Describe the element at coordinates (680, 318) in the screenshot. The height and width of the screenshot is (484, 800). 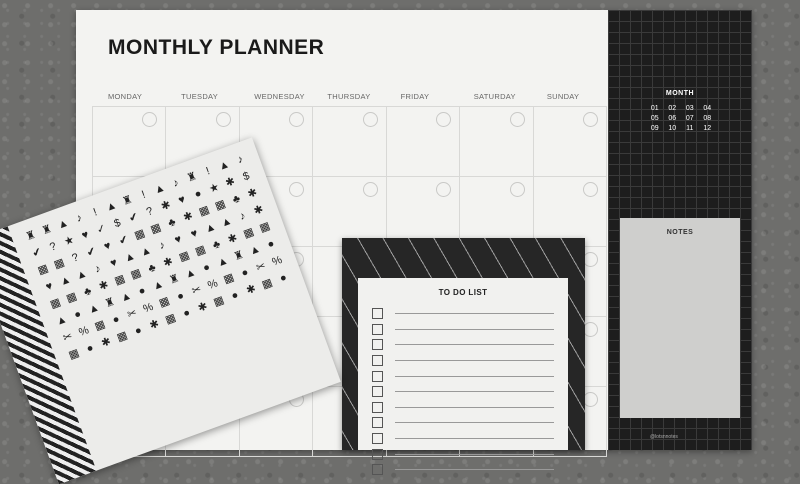
I see `notes-box: NOTES` at that location.